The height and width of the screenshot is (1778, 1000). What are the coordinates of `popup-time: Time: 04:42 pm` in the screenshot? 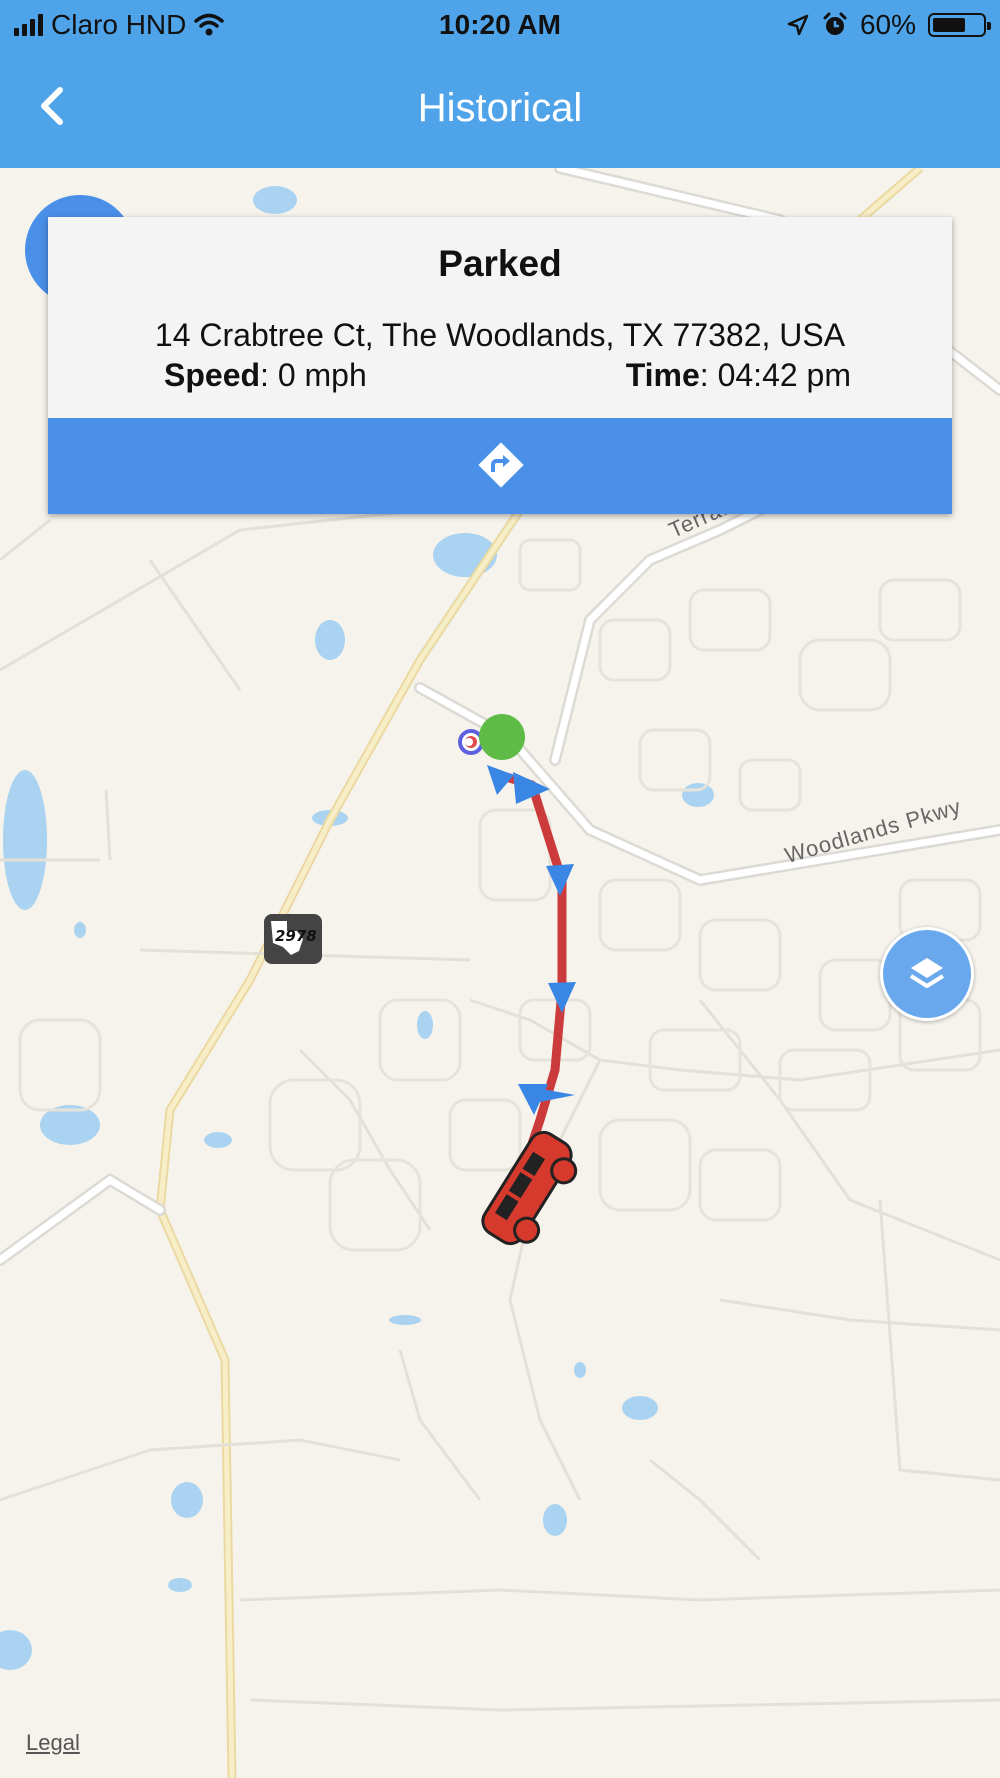 It's located at (738, 375).